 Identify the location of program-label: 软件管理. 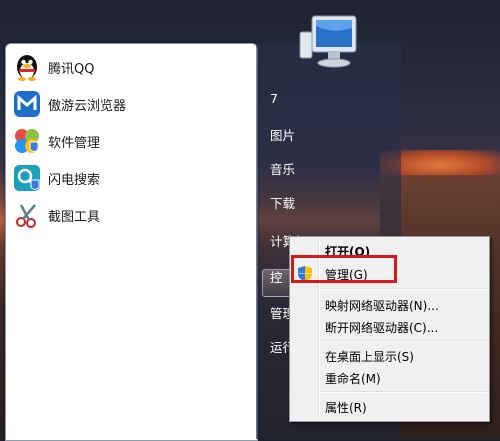
(74, 143).